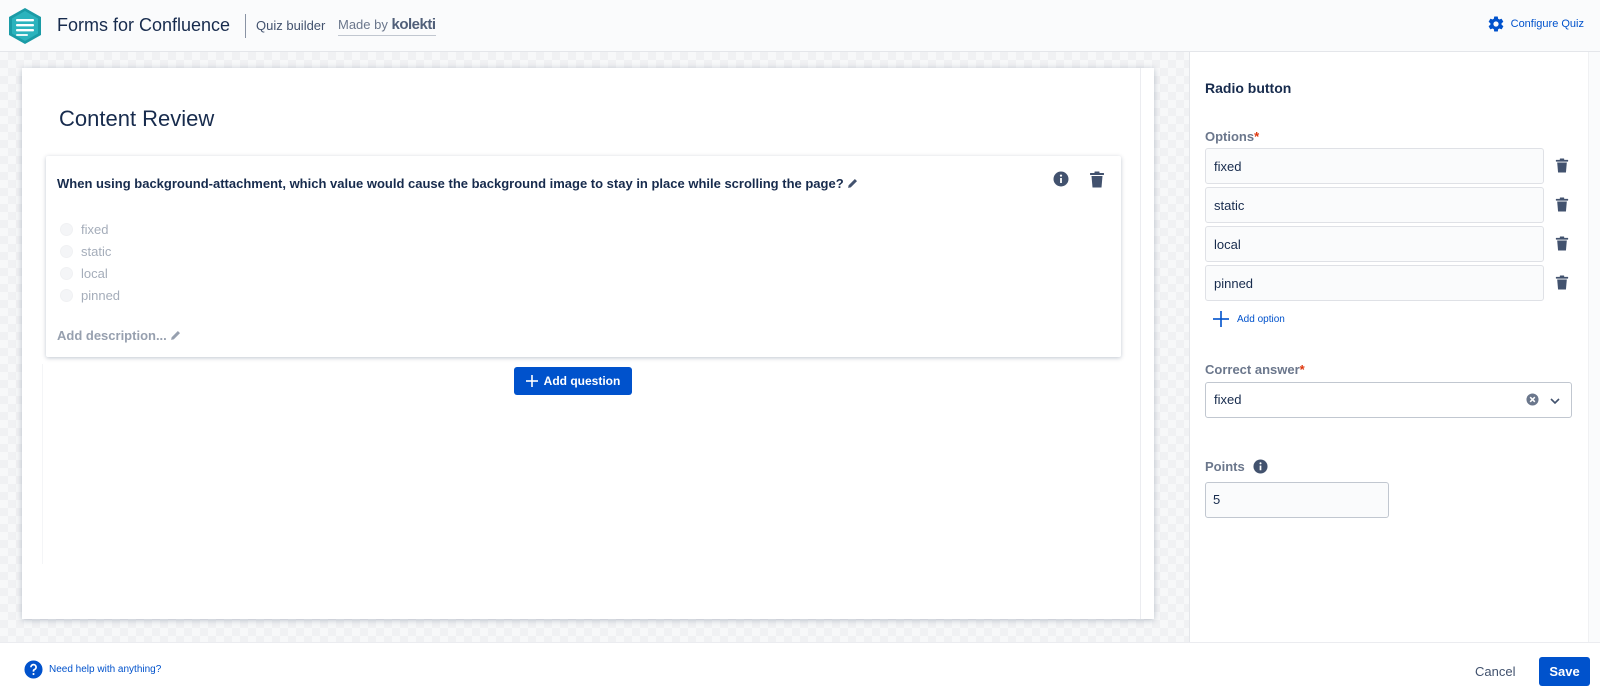 Image resolution: width=1600 pixels, height=691 pixels. I want to click on panel-title: Radio button, so click(1248, 88).